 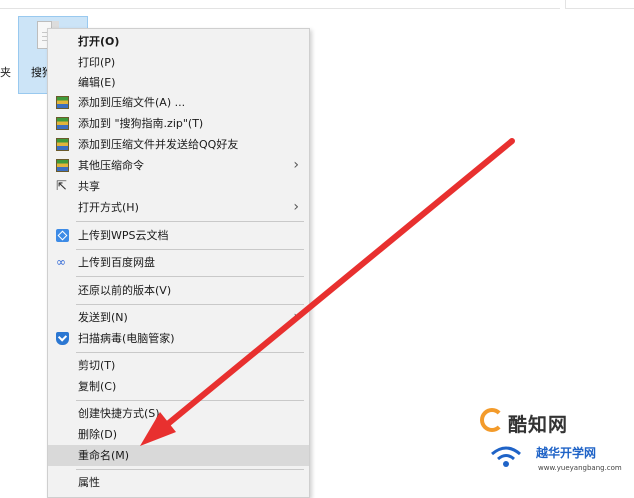 What do you see at coordinates (492, 420) in the screenshot?
I see `brand-logo-icon` at bounding box center [492, 420].